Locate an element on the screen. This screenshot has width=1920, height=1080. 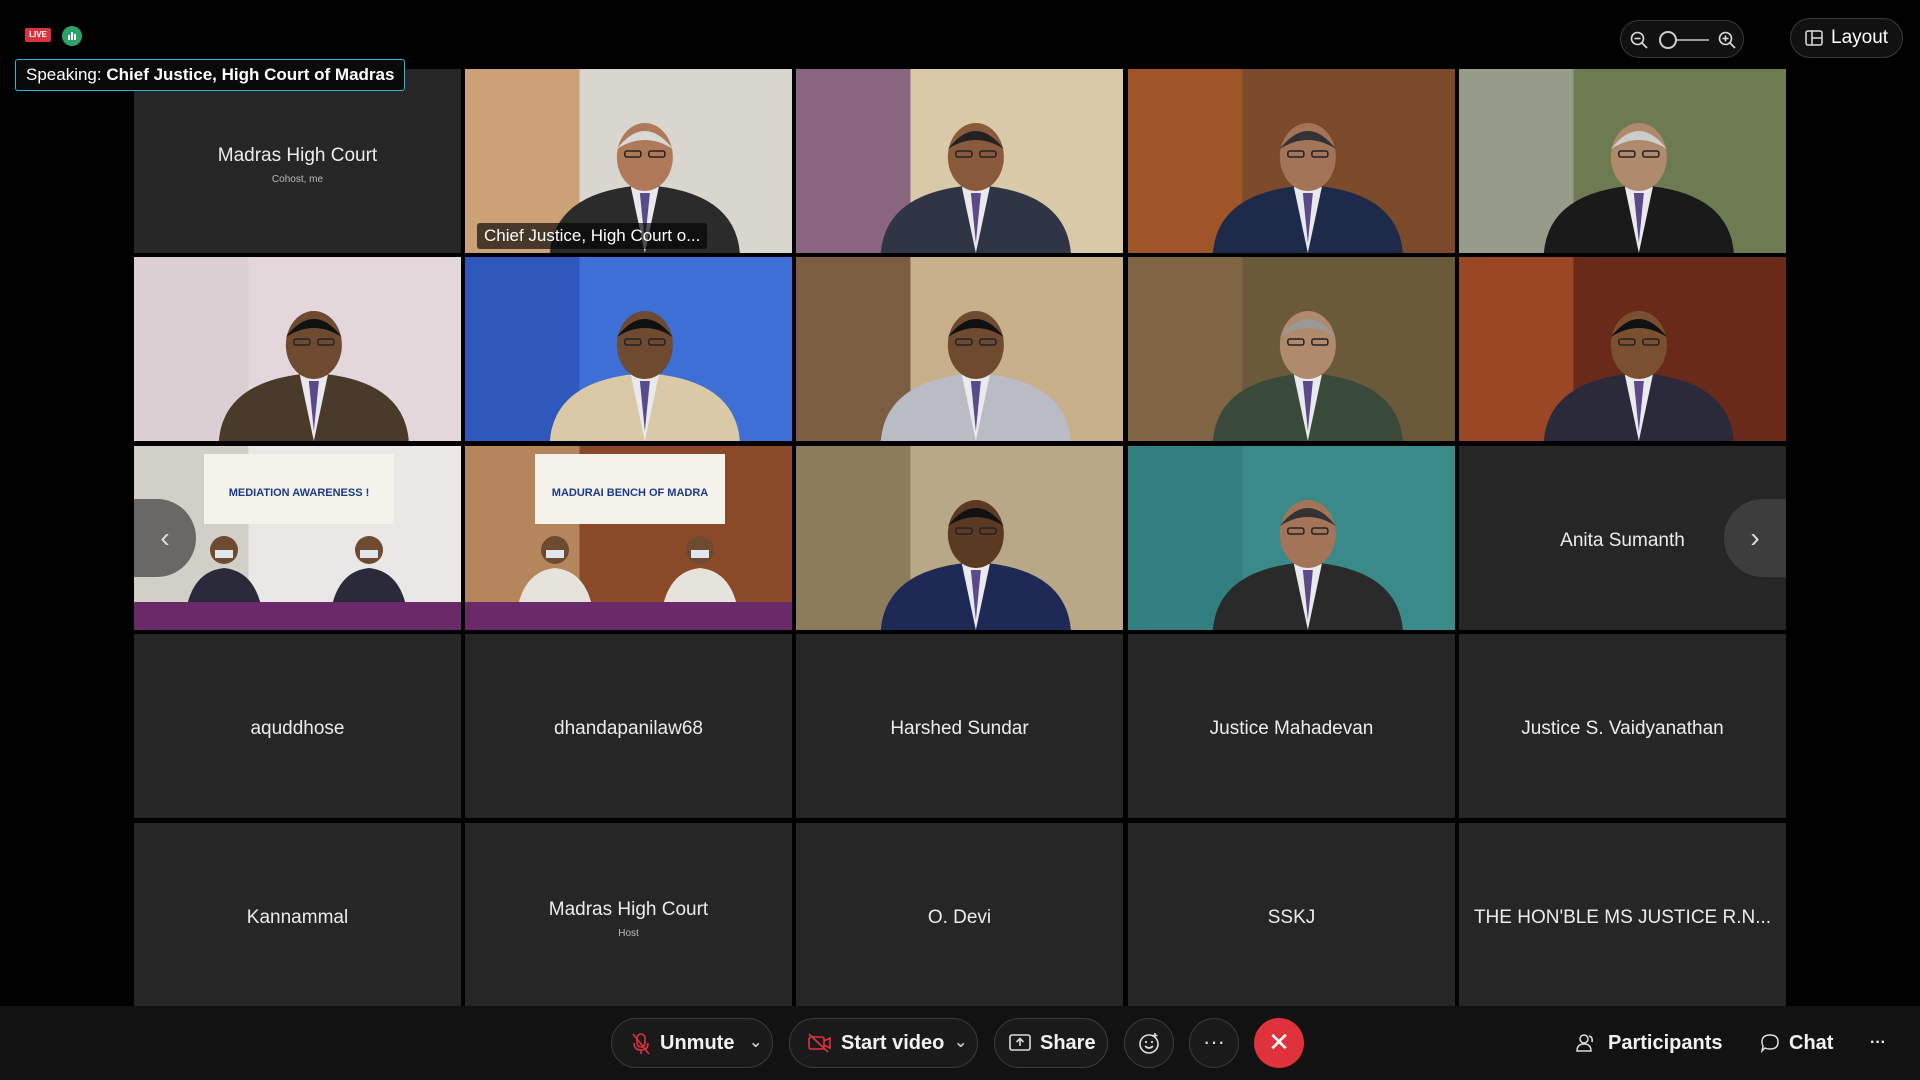
banner-text: MEDIATION AWARENESS ! is located at coordinates (299, 493).